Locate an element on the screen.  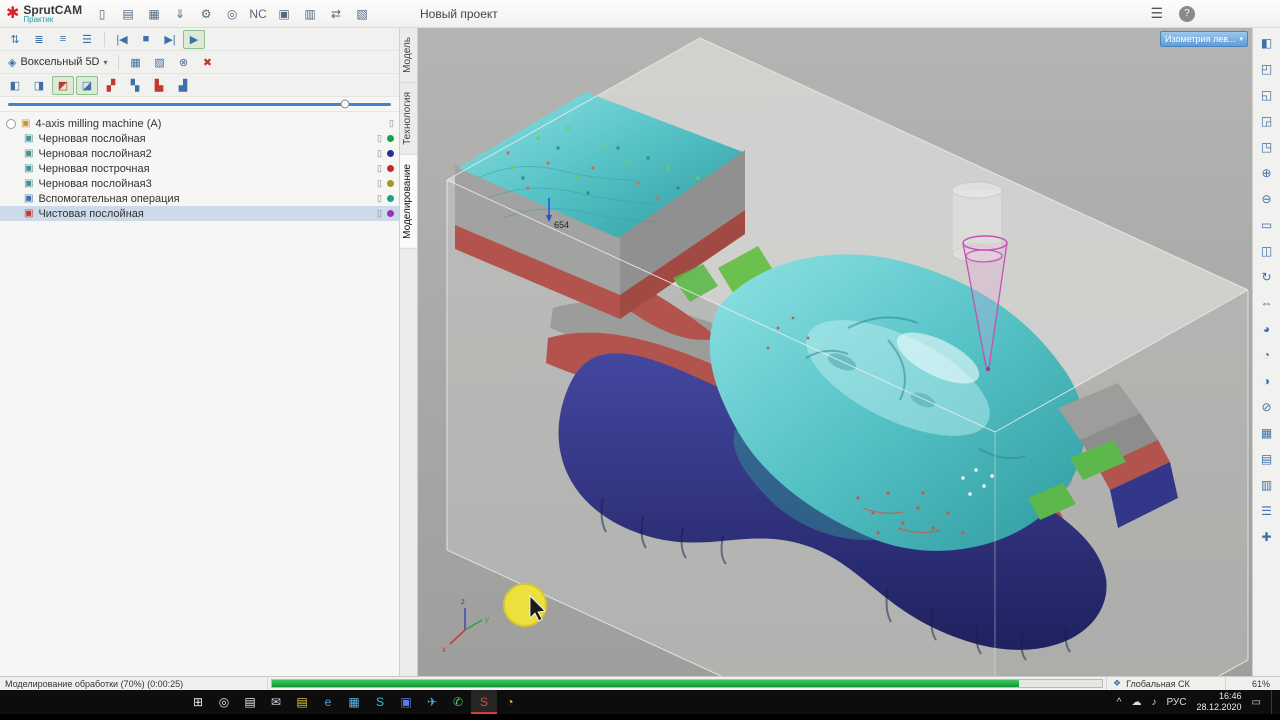
operation-row: ▣ Черновая послойная ▯ is located at coordinates (199, 138).